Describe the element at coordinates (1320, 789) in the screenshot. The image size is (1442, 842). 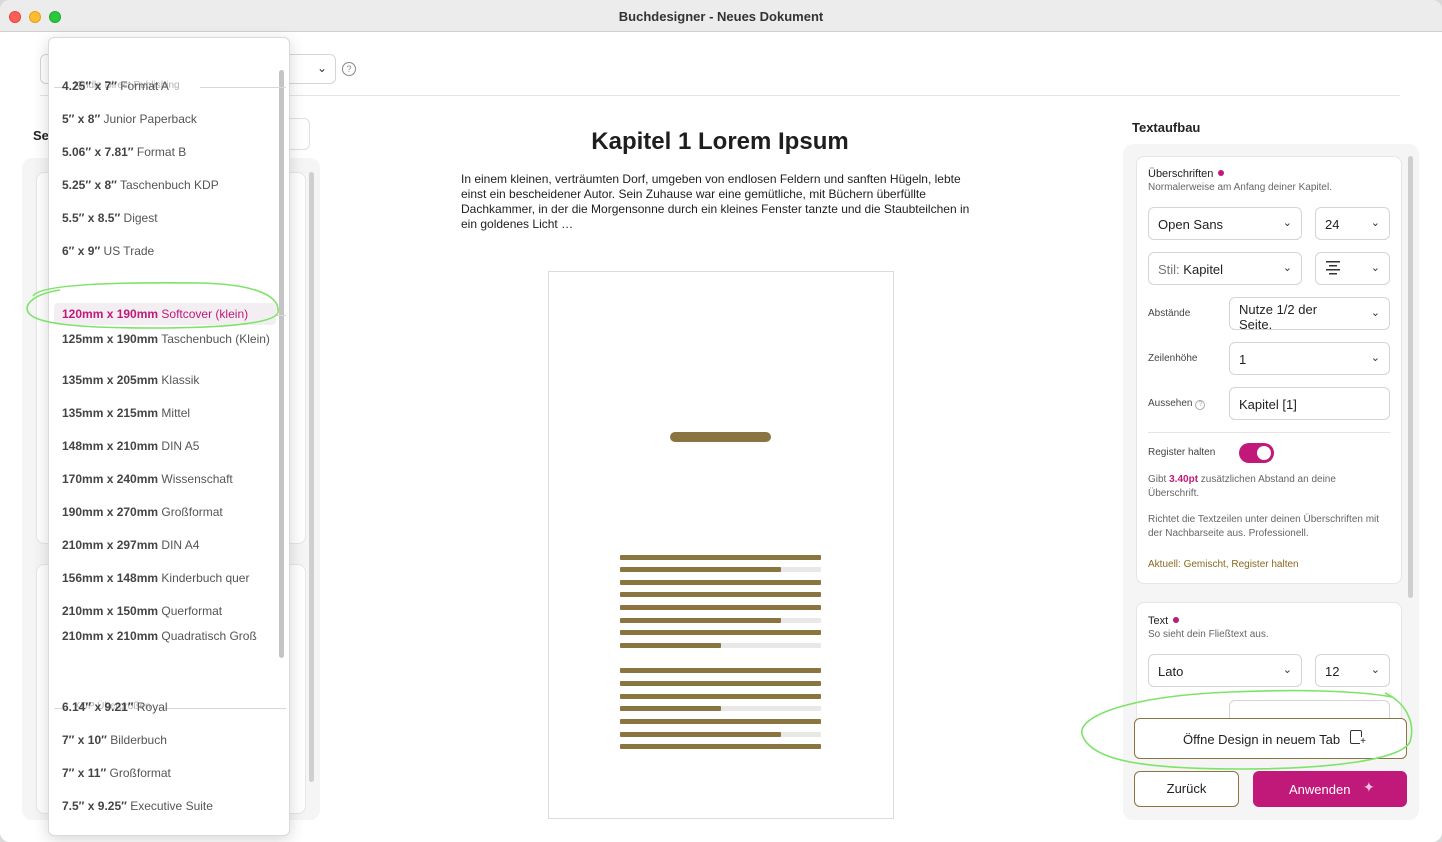
I see `apply-label: Anwenden` at that location.